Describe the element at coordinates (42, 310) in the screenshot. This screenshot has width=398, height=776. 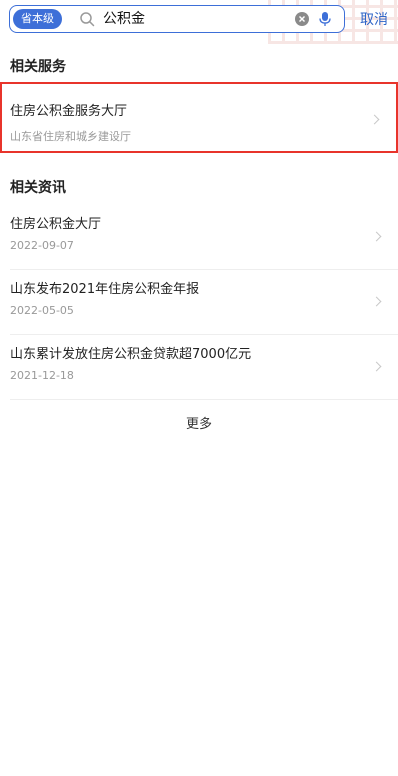
I see `news-date: 2022-05-05` at that location.